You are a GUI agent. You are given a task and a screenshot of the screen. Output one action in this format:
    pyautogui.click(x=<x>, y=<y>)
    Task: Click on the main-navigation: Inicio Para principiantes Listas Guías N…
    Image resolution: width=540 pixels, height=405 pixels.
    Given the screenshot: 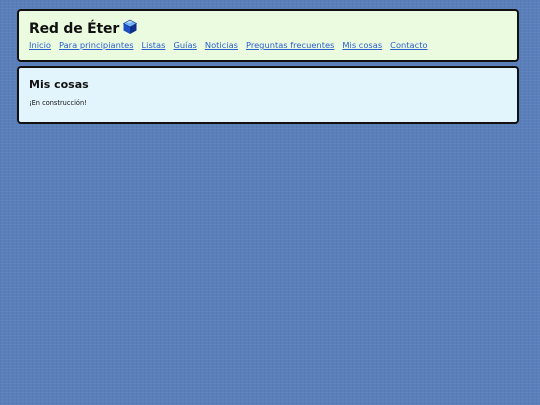 What is the action you would take?
    pyautogui.click(x=232, y=45)
    